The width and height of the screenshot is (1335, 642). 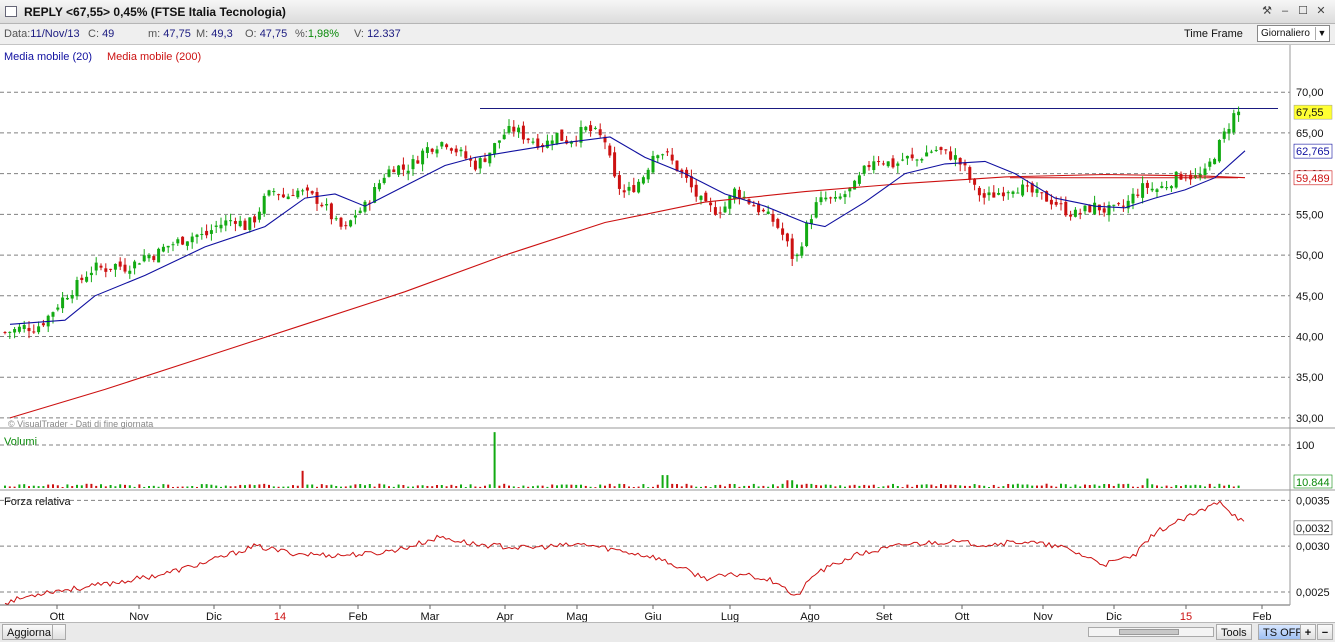 I want to click on horizontal-scrollbar, so click(x=1151, y=632).